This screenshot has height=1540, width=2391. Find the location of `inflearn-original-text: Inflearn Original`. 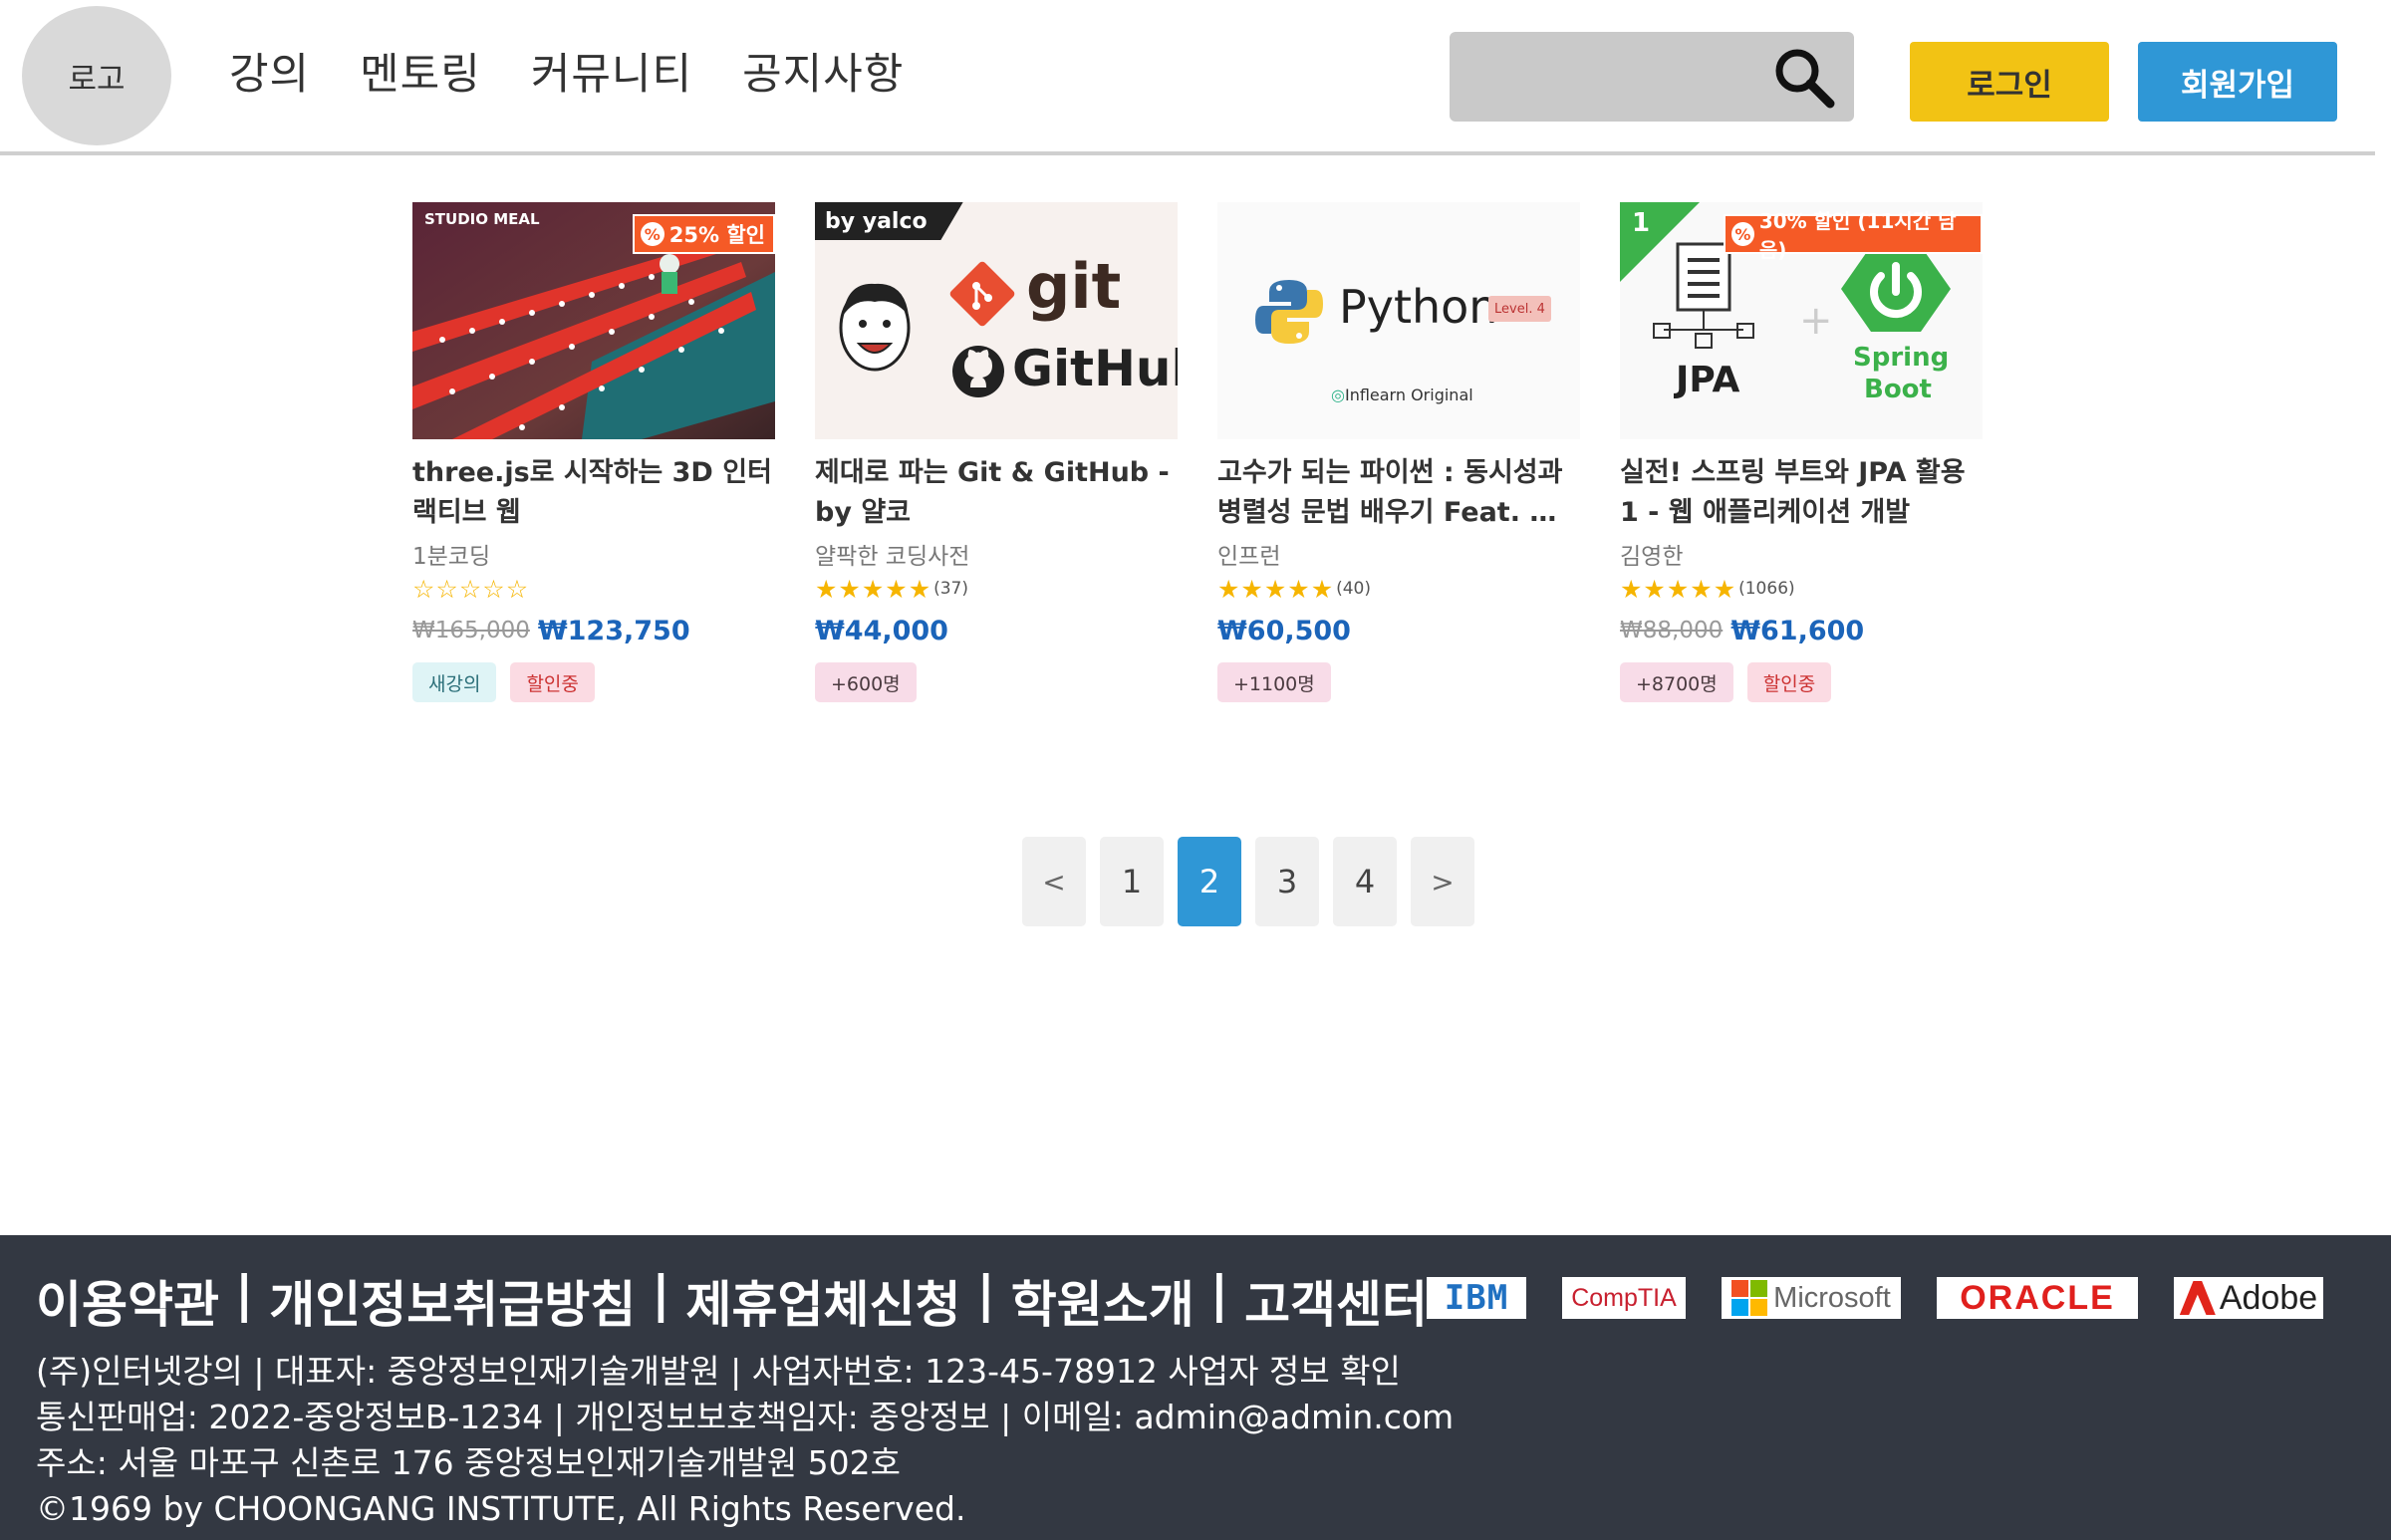

inflearn-original-text: Inflearn Original is located at coordinates (1408, 394).